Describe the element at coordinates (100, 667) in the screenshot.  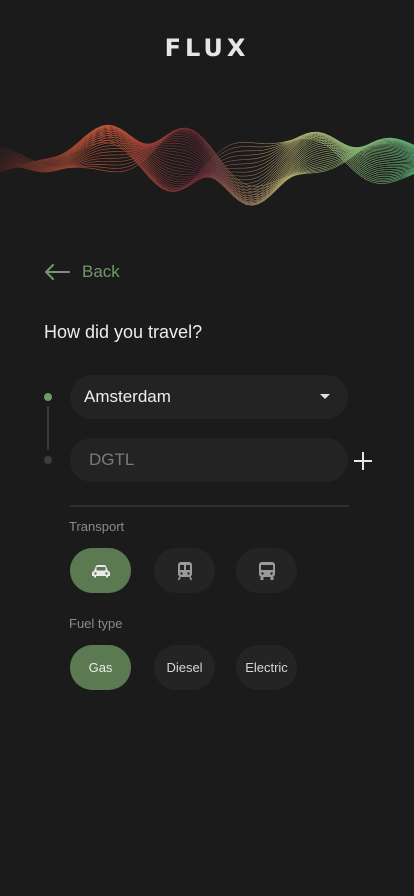
I see `fuel-gas-button: Gas` at that location.